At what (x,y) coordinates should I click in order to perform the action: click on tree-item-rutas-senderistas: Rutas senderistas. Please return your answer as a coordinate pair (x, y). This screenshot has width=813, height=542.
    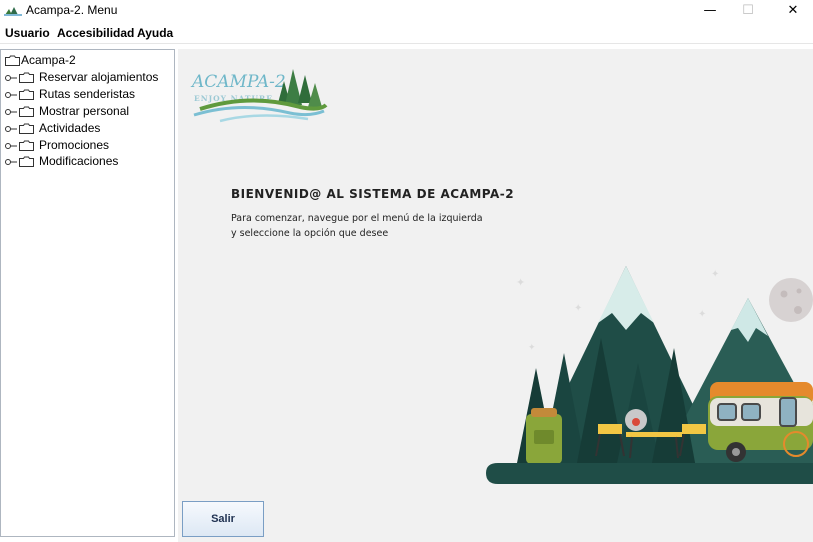
    Looking at the image, I should click on (87, 95).